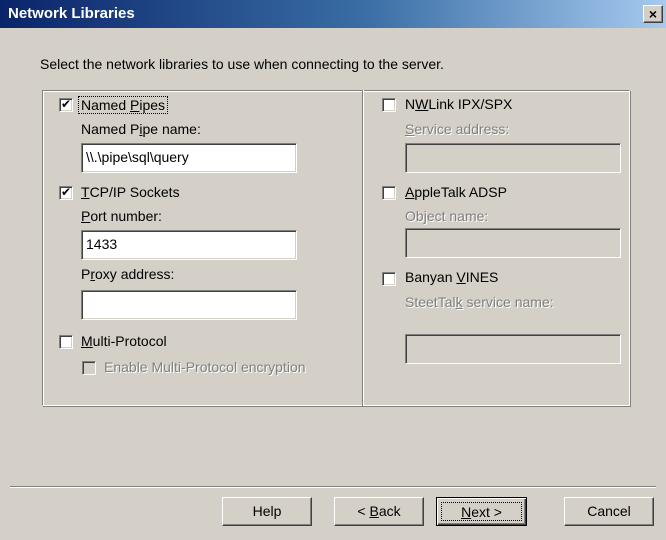 The image size is (666, 540). Describe the element at coordinates (410, 104) in the screenshot. I see `nwlink-label-pre: N` at that location.